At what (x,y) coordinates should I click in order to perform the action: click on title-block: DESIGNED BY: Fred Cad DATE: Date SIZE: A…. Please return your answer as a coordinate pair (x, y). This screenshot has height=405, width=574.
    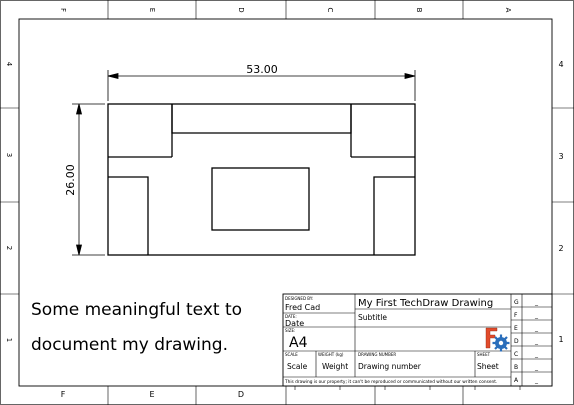
    Looking at the image, I should click on (417, 341).